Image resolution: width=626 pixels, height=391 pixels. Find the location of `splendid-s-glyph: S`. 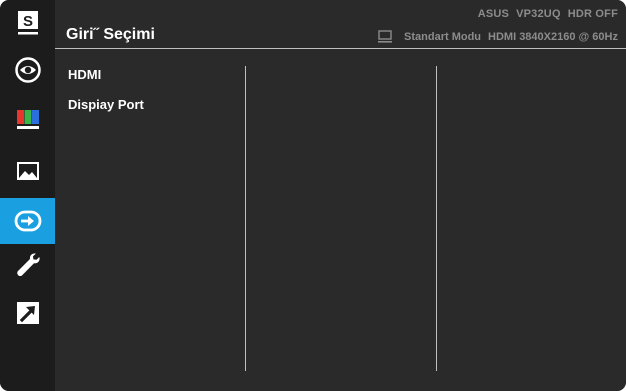

splendid-s-glyph: S is located at coordinates (27, 21).